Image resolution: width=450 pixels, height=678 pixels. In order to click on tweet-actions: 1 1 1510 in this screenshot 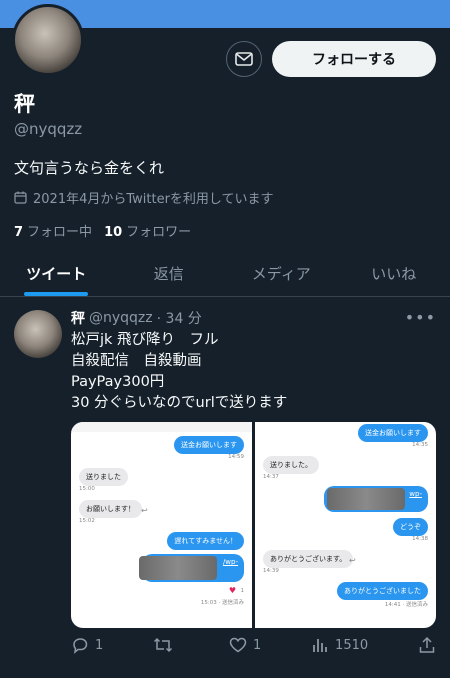, I will do `click(253, 645)`.